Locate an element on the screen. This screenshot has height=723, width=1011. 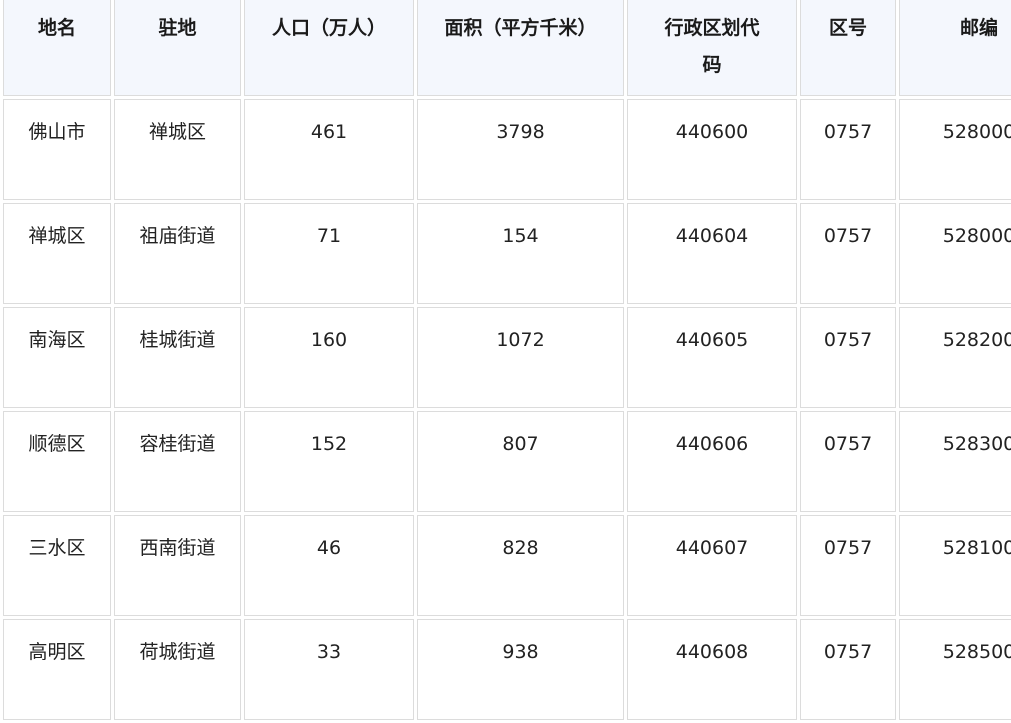
cell-area: 807 is located at coordinates (520, 461).